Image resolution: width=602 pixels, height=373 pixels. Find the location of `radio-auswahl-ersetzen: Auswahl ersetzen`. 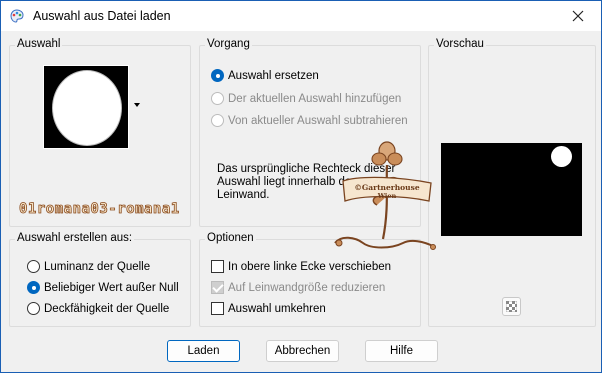

radio-auswahl-ersetzen: Auswahl ersetzen is located at coordinates (265, 75).